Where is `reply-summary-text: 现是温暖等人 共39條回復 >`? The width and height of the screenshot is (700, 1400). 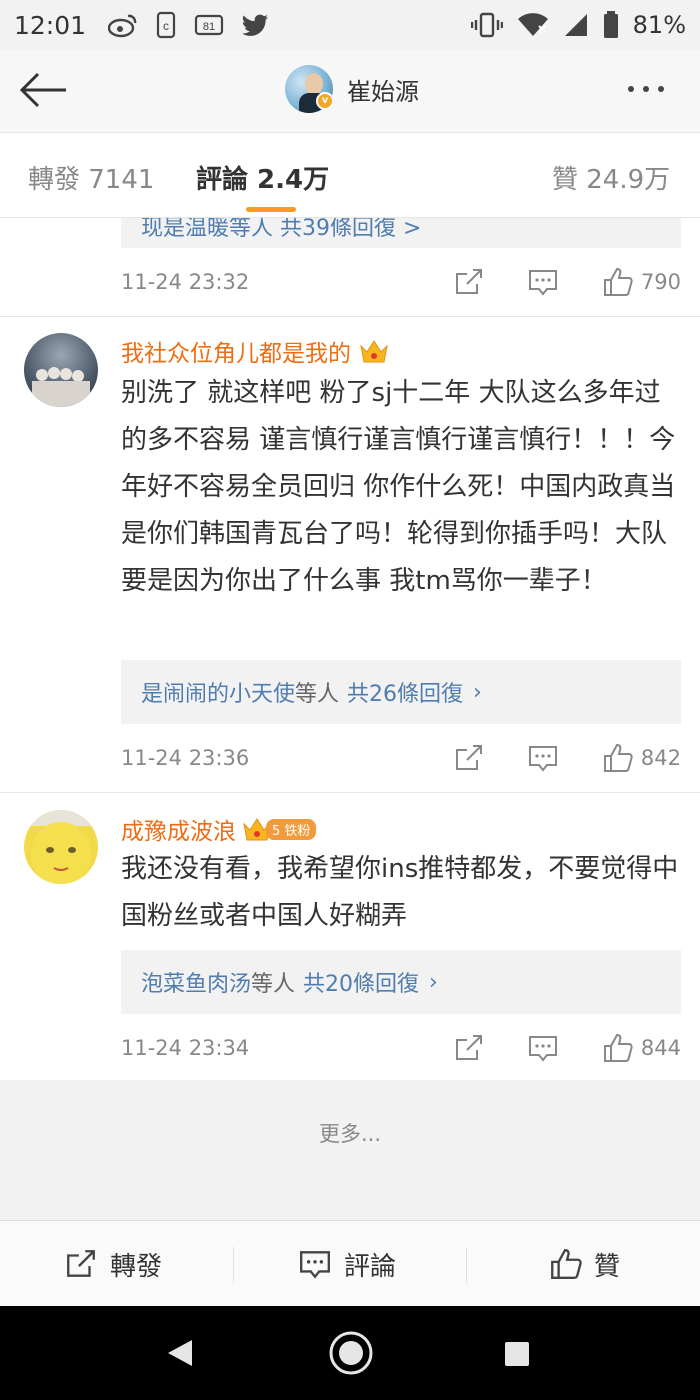
reply-summary-text: 现是温暖等人 共39條回復 > is located at coordinates (281, 229).